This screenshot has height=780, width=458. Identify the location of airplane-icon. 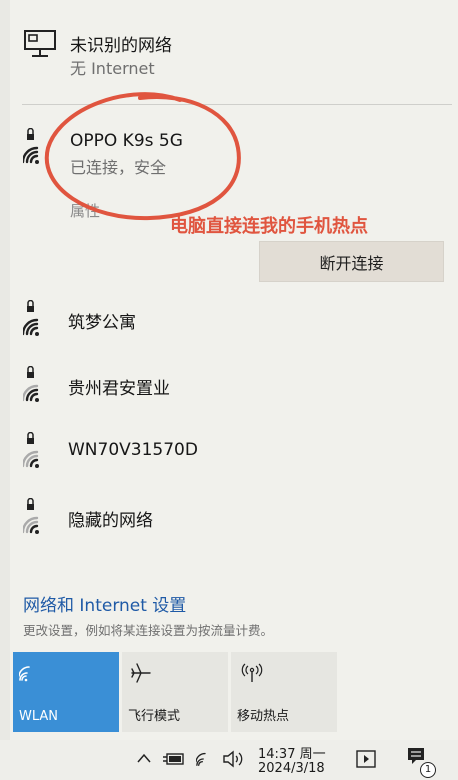
(141, 673).